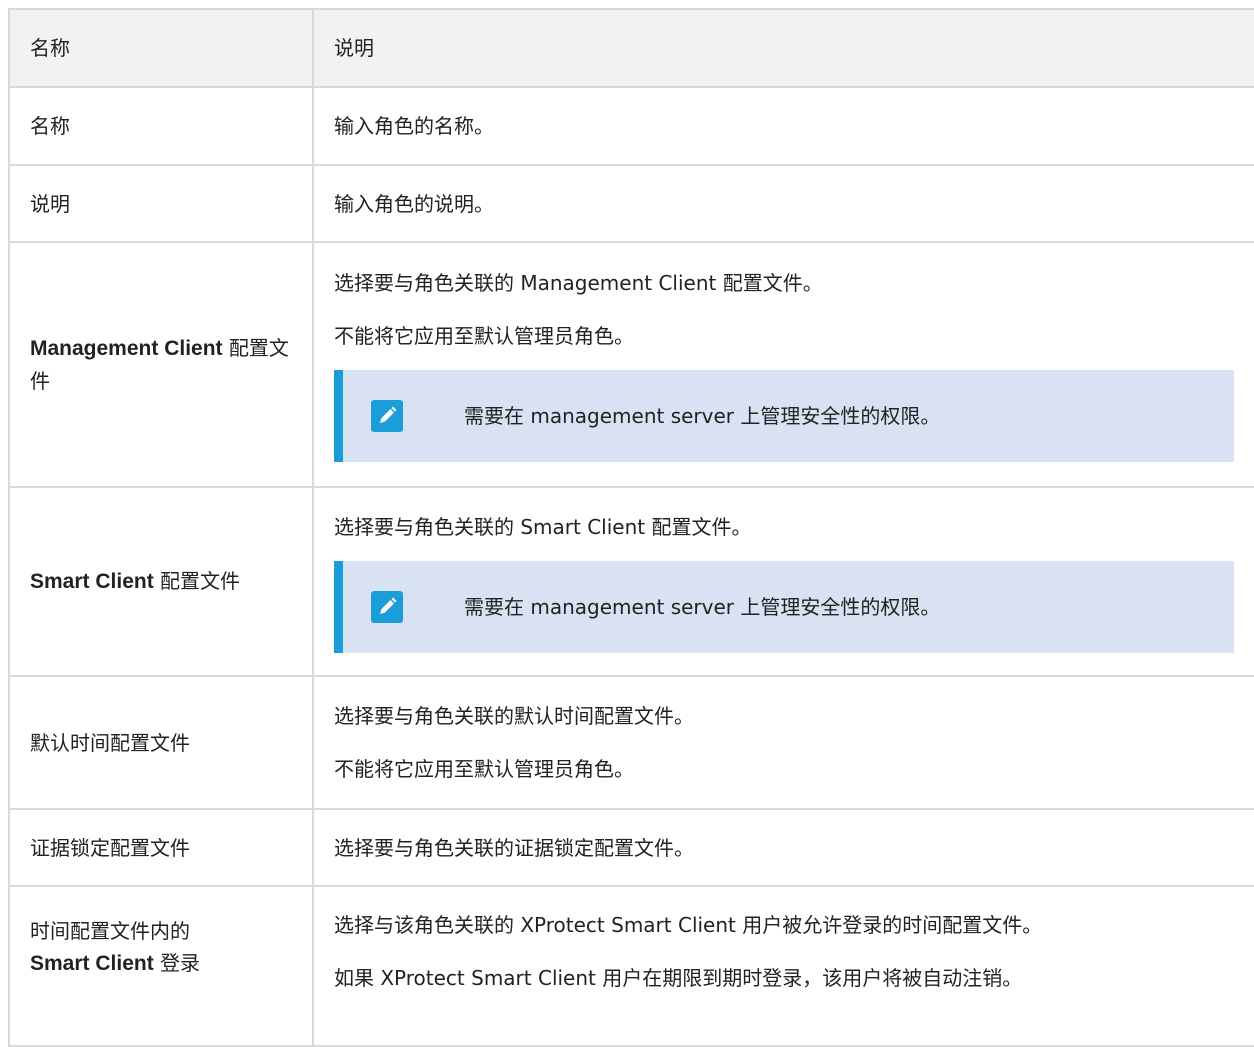 This screenshot has width=1254, height=1047. Describe the element at coordinates (514, 847) in the screenshot. I see `desc-text: 选择要与角色关联的证据锁定配置文件。` at that location.